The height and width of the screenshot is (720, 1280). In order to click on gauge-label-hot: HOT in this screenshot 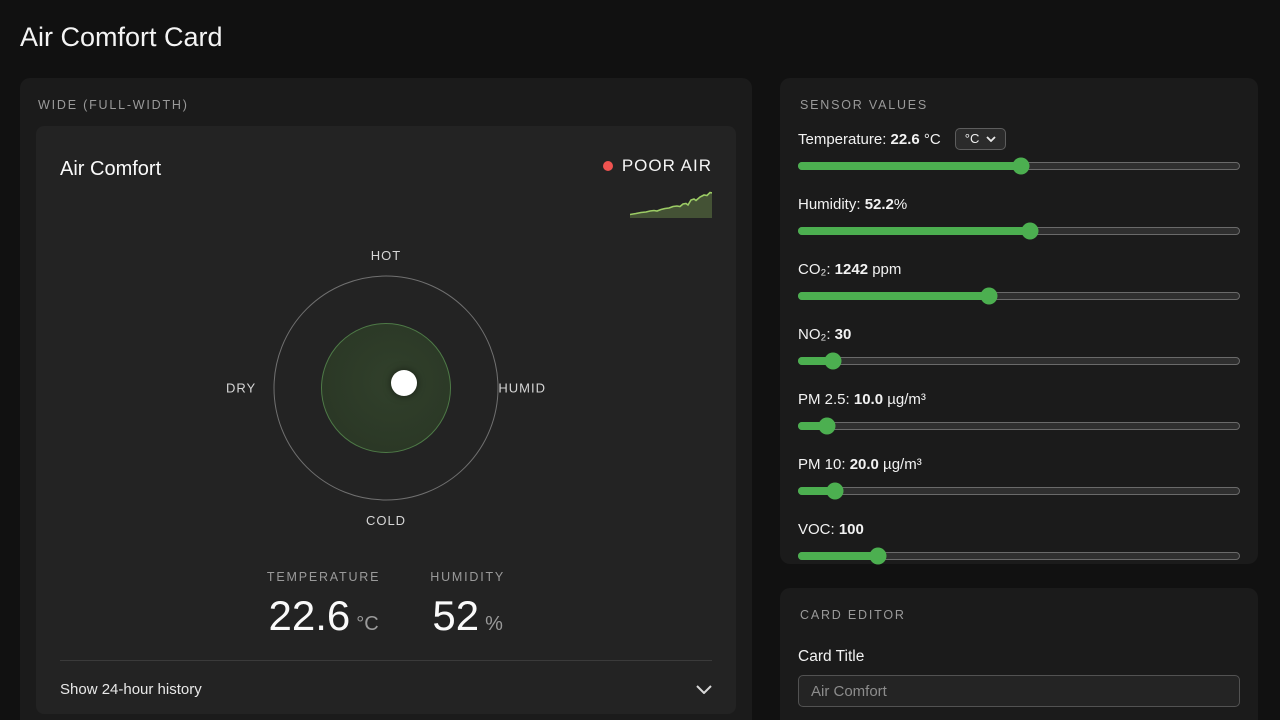, I will do `click(386, 255)`.